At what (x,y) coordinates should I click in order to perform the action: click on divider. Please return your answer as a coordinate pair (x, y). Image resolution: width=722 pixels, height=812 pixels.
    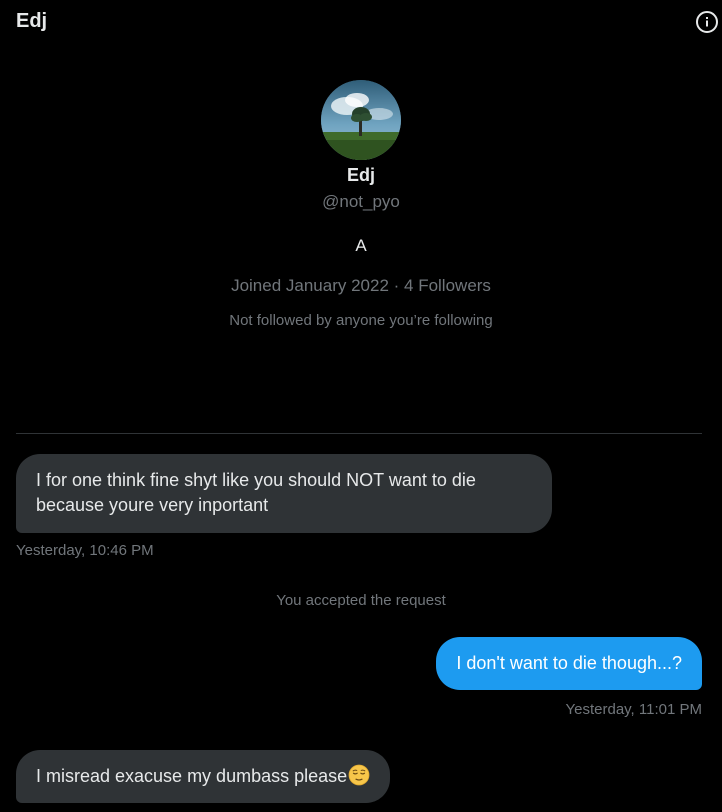
    Looking at the image, I should click on (359, 433).